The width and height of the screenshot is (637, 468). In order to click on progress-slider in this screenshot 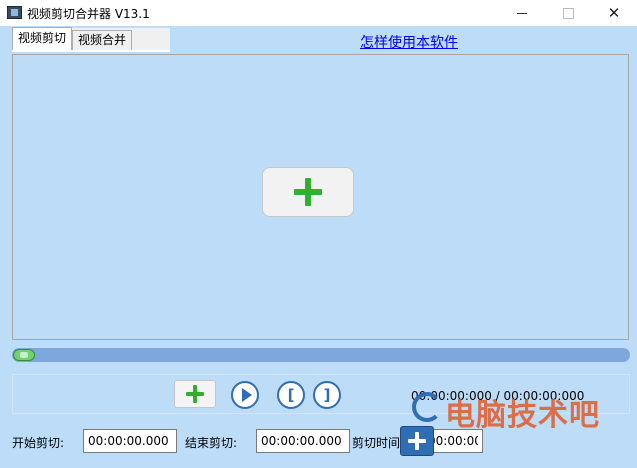, I will do `click(321, 355)`.